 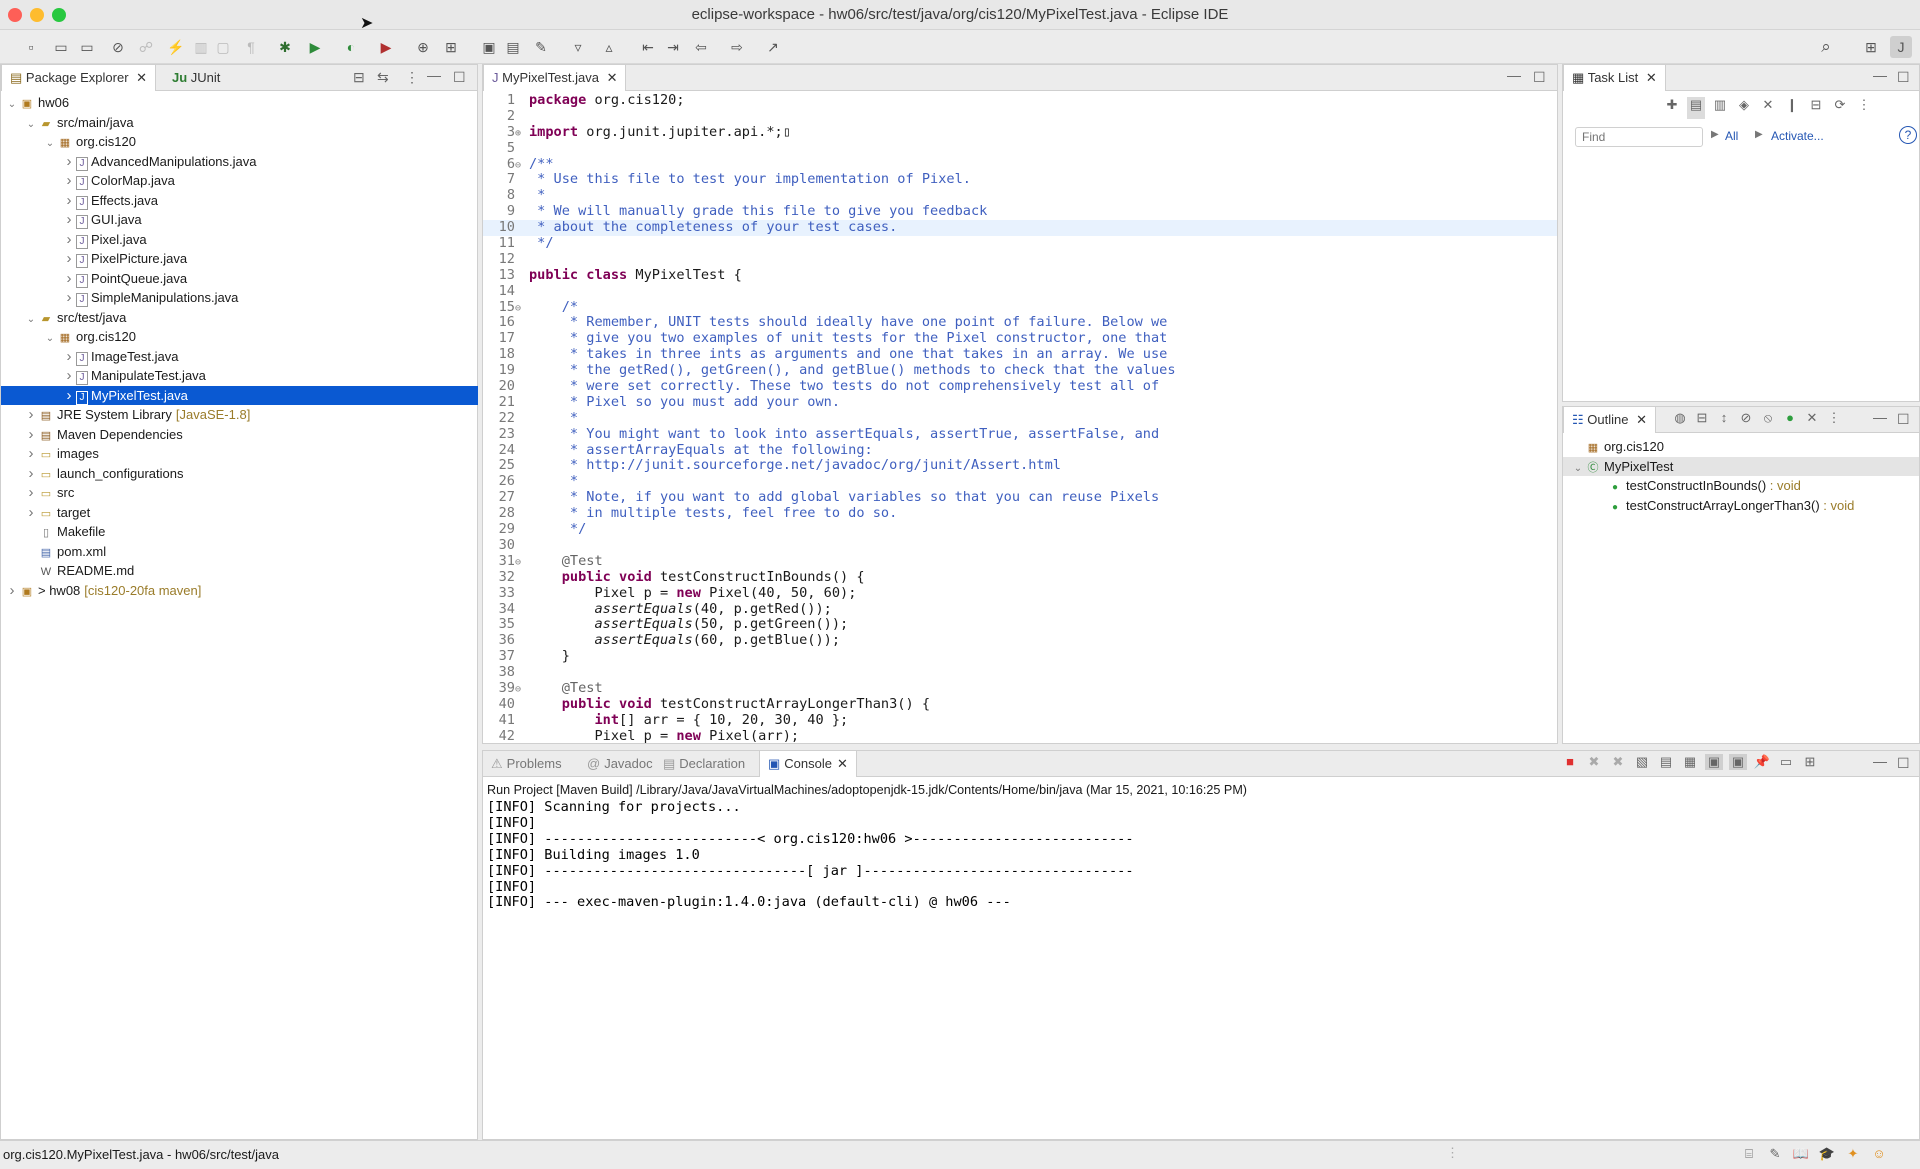 I want to click on external-tools-icon: ▶, so click(x=386, y=47).